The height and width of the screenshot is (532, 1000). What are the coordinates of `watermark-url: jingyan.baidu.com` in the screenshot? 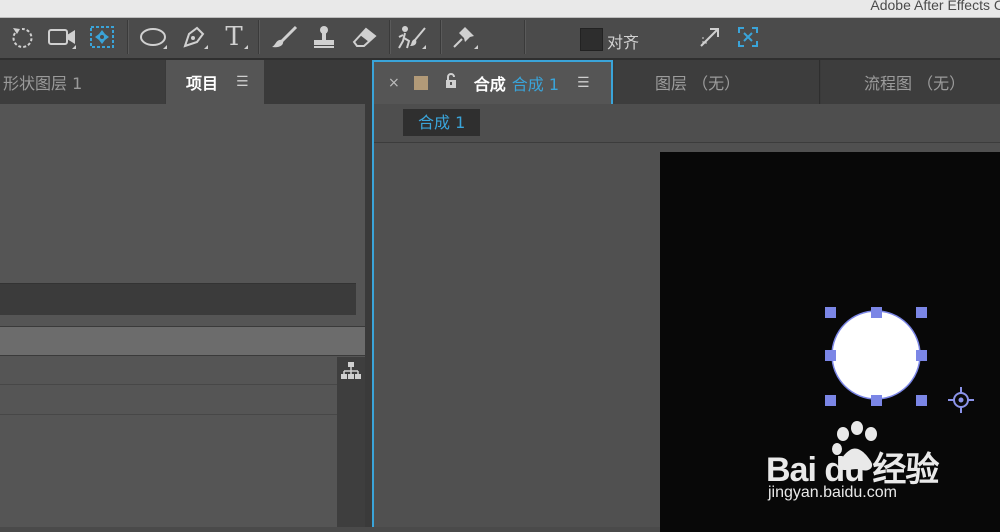 It's located at (832, 492).